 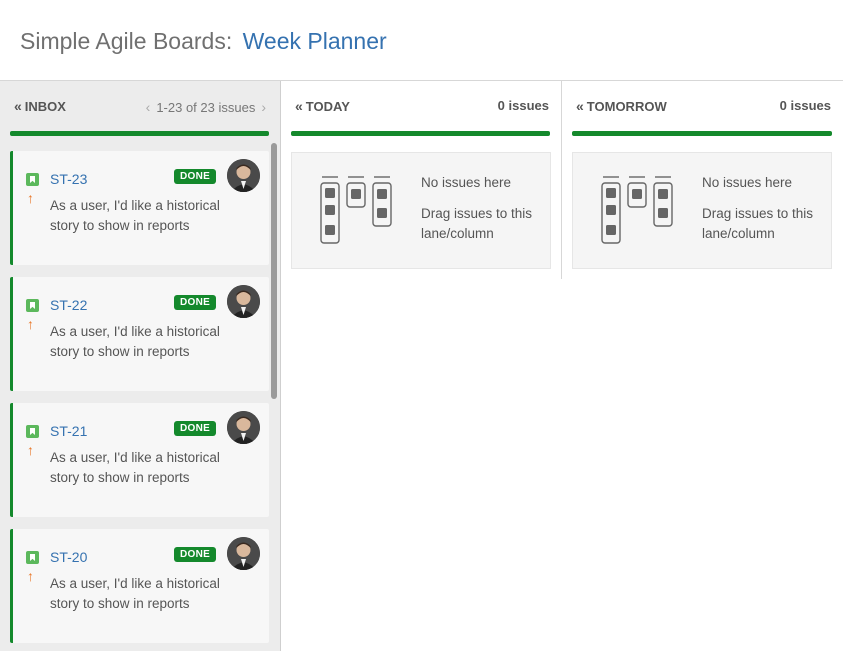 I want to click on issue-key: ST-23, so click(x=68, y=179).